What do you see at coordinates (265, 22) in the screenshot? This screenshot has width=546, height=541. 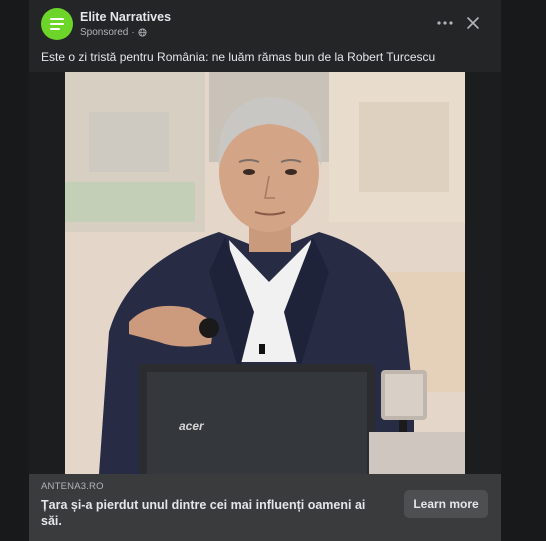 I see `post-header: Elite Narratives Sponsored ·` at bounding box center [265, 22].